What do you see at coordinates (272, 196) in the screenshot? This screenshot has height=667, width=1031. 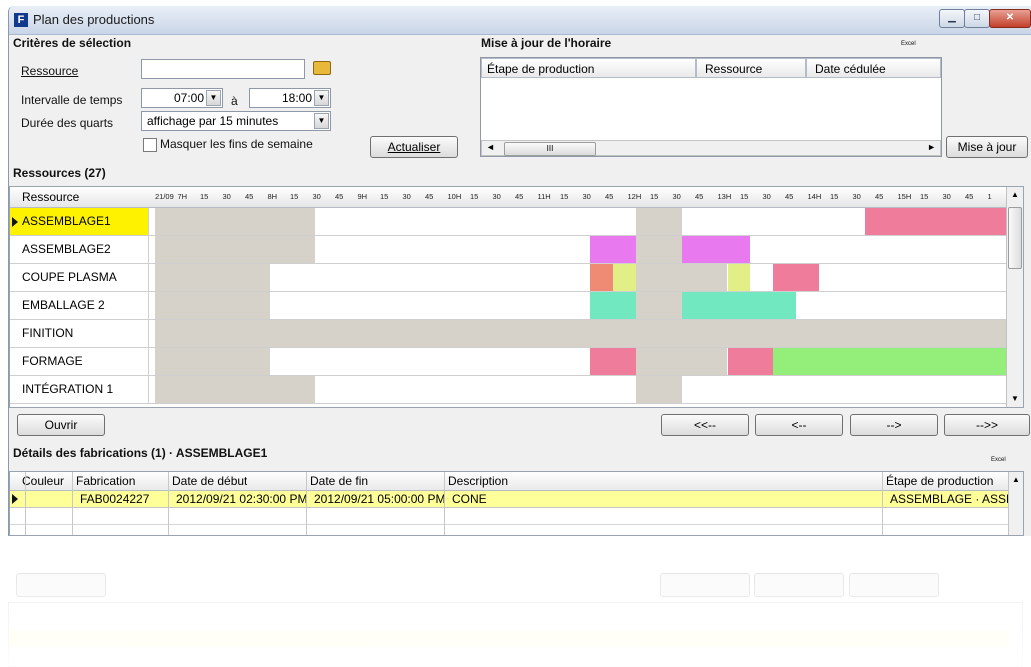 I see `timeline-tick: 8H` at bounding box center [272, 196].